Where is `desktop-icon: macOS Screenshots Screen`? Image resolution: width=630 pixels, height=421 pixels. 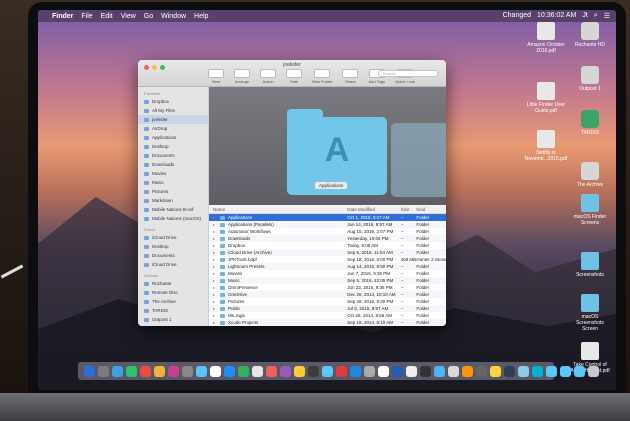
desktop-icon: macOS Screenshots Screen is located at coordinates (590, 313).